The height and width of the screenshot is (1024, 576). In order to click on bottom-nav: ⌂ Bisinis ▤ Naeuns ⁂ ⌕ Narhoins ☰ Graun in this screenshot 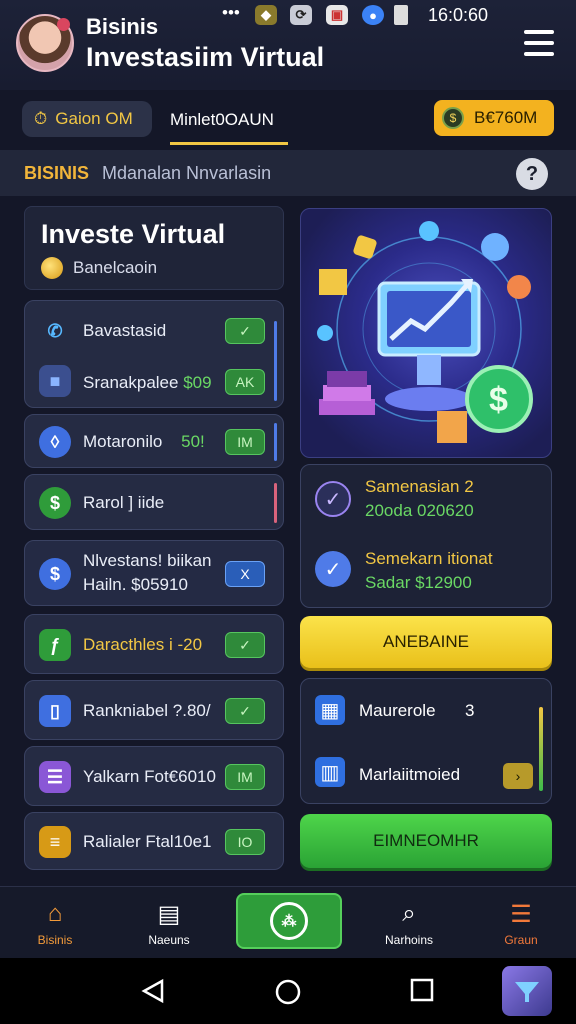, I will do `click(288, 922)`.